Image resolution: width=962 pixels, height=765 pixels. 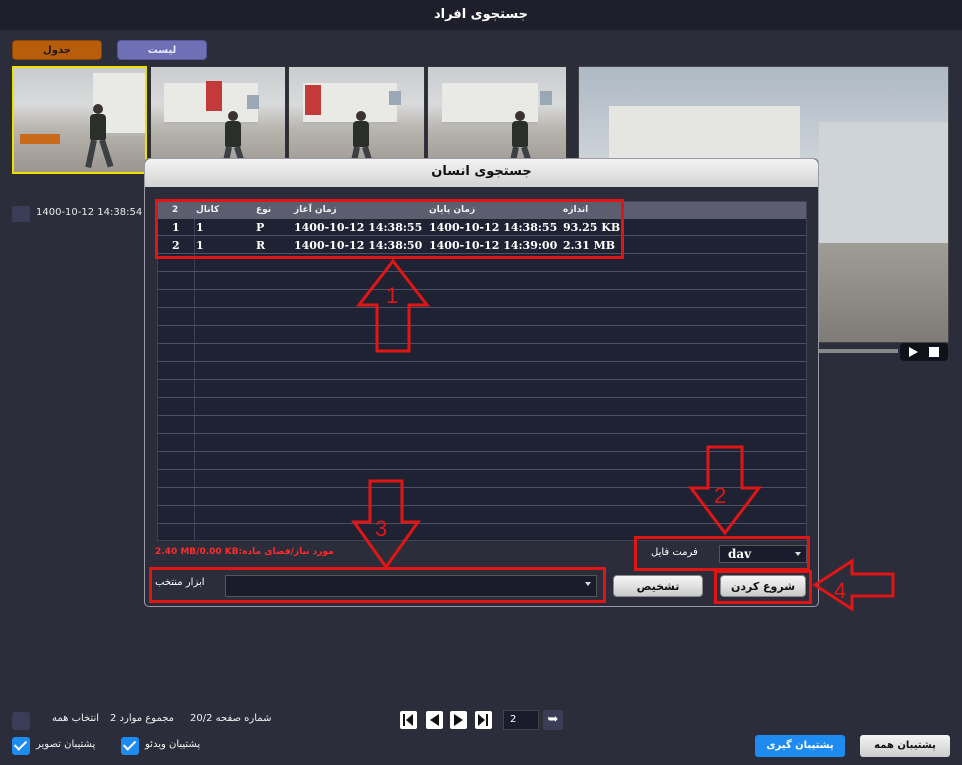 What do you see at coordinates (130, 746) in the screenshot?
I see `video-backup-checkbox` at bounding box center [130, 746].